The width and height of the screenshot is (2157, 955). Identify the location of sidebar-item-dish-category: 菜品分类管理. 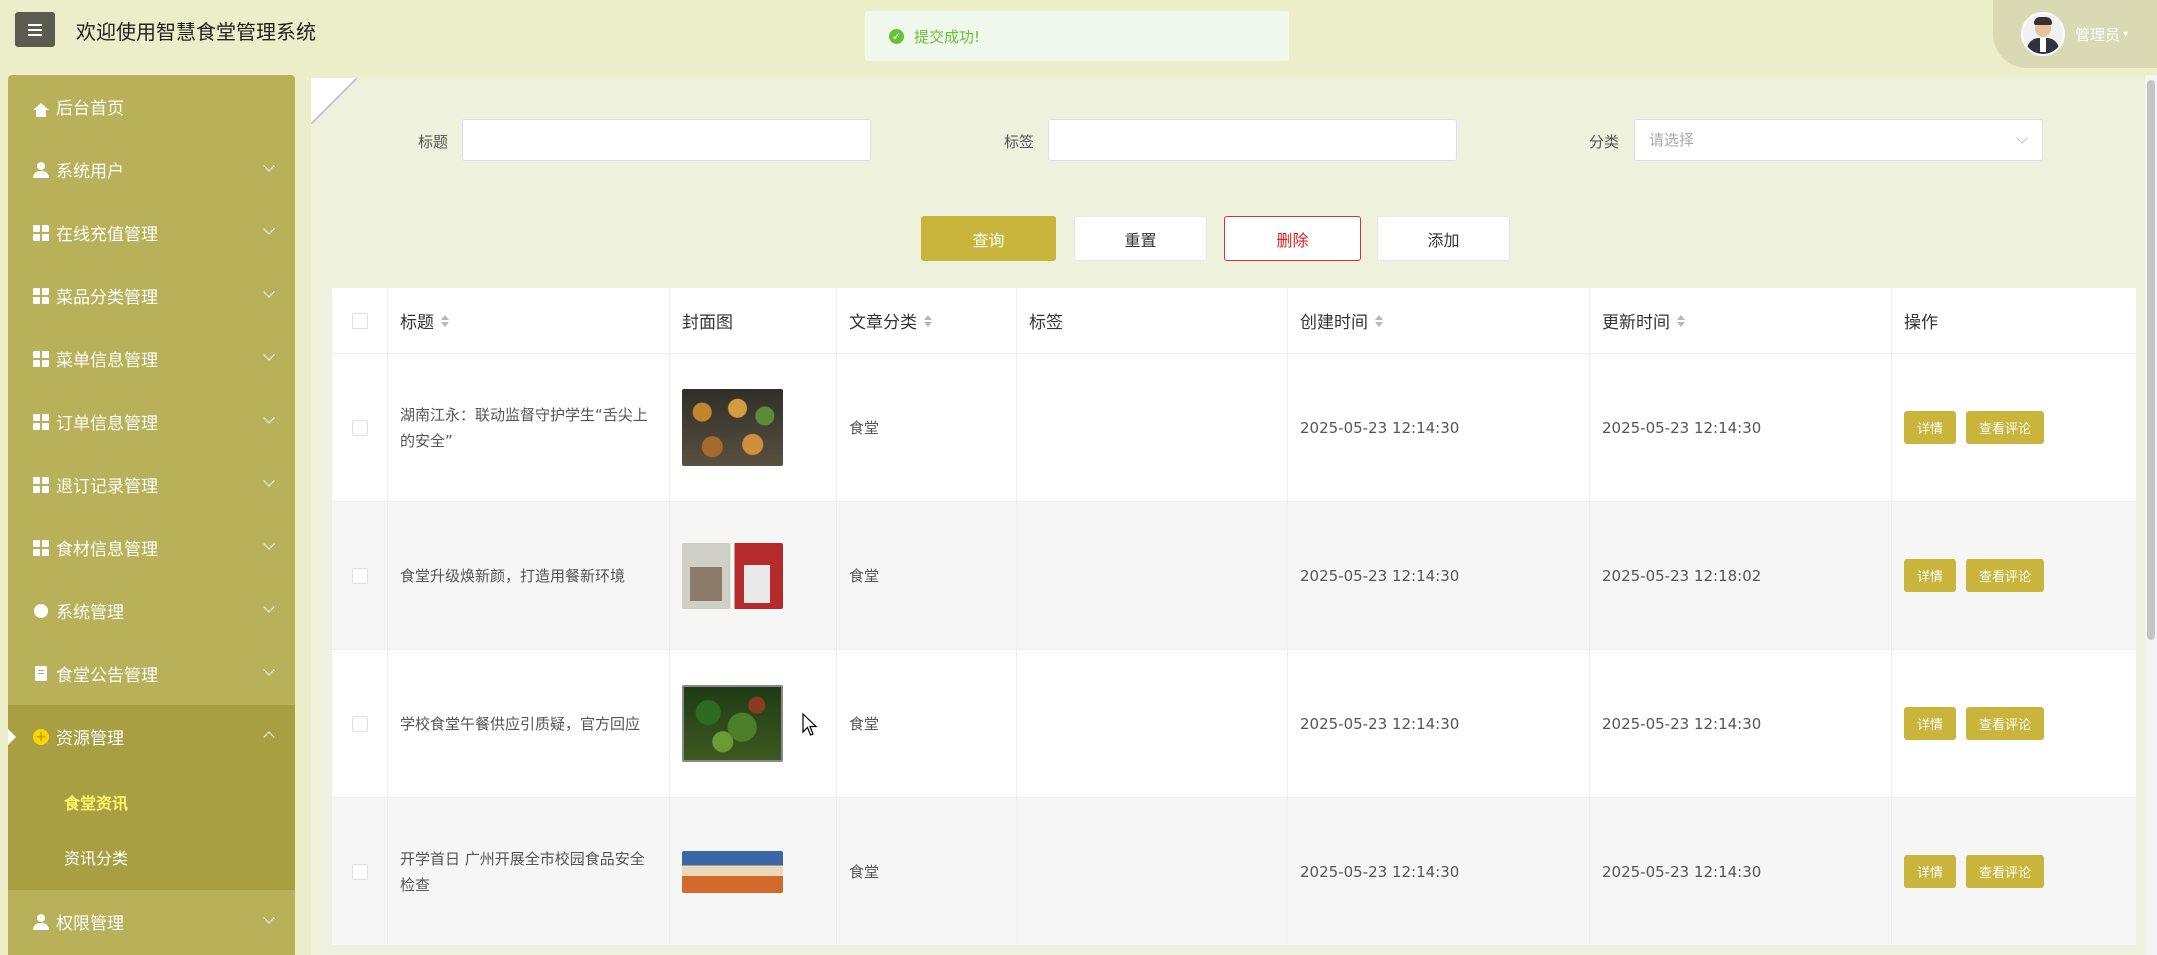
(151, 295).